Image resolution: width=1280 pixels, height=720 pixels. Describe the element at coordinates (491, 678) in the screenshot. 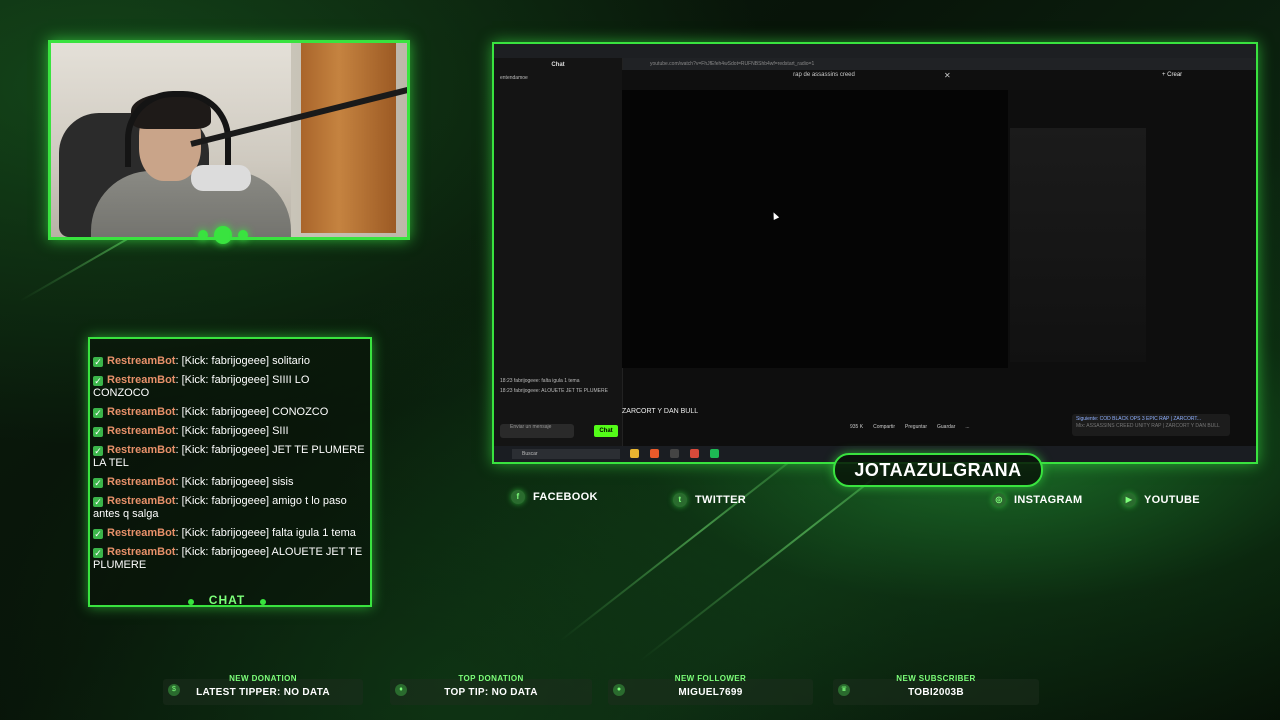

I see `stat-label: TOP DONATION` at that location.